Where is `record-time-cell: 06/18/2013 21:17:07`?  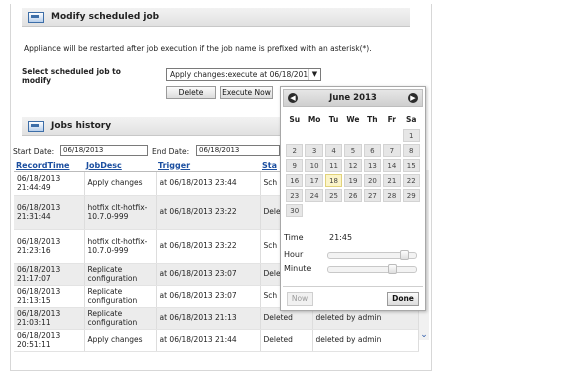
record-time-cell: 06/18/2013 21:17:07 is located at coordinates (49, 274).